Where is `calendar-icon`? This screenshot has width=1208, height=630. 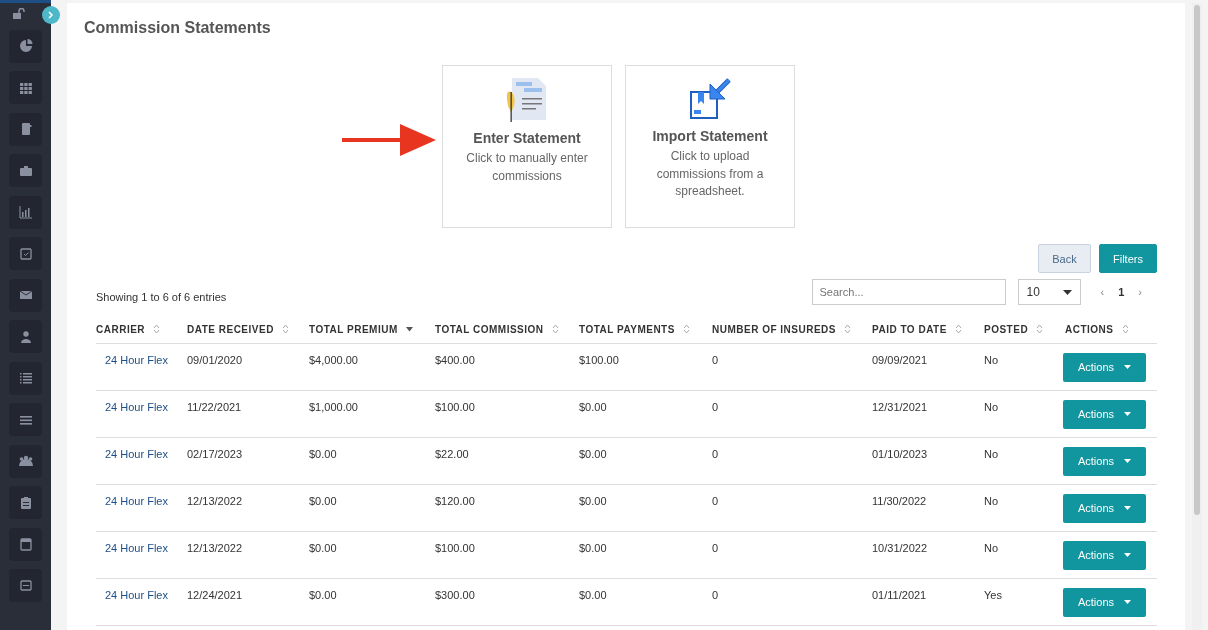
calendar-icon is located at coordinates (25, 544).